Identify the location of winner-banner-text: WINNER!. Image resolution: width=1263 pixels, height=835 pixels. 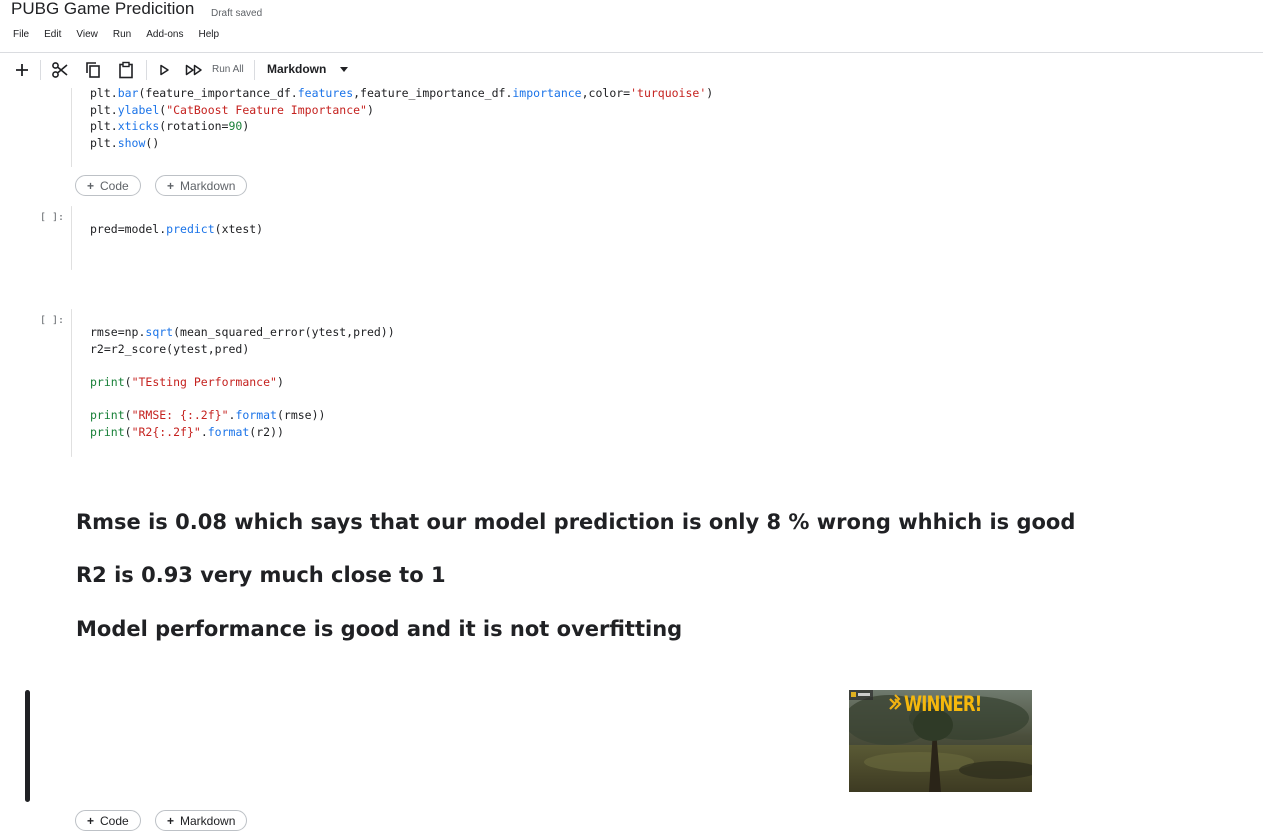
(943, 704).